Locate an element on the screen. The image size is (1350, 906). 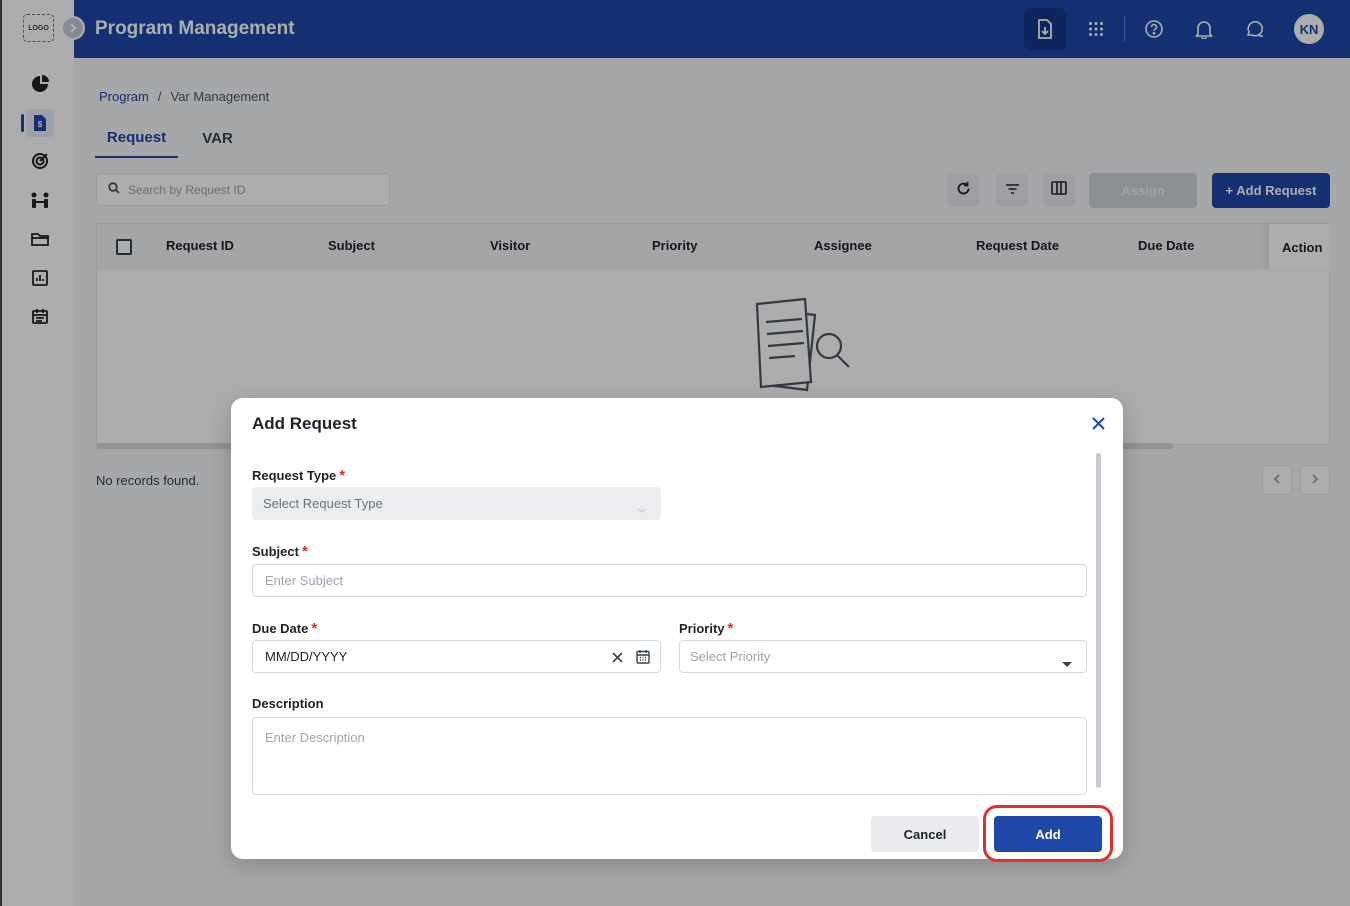
dialog-title: Add Request is located at coordinates (304, 423).